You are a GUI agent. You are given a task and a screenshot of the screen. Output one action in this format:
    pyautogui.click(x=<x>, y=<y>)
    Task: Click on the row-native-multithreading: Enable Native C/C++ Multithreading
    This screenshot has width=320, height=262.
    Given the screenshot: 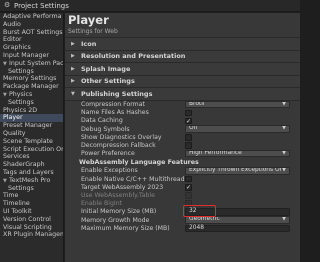 What is the action you would take?
    pyautogui.click(x=182, y=179)
    